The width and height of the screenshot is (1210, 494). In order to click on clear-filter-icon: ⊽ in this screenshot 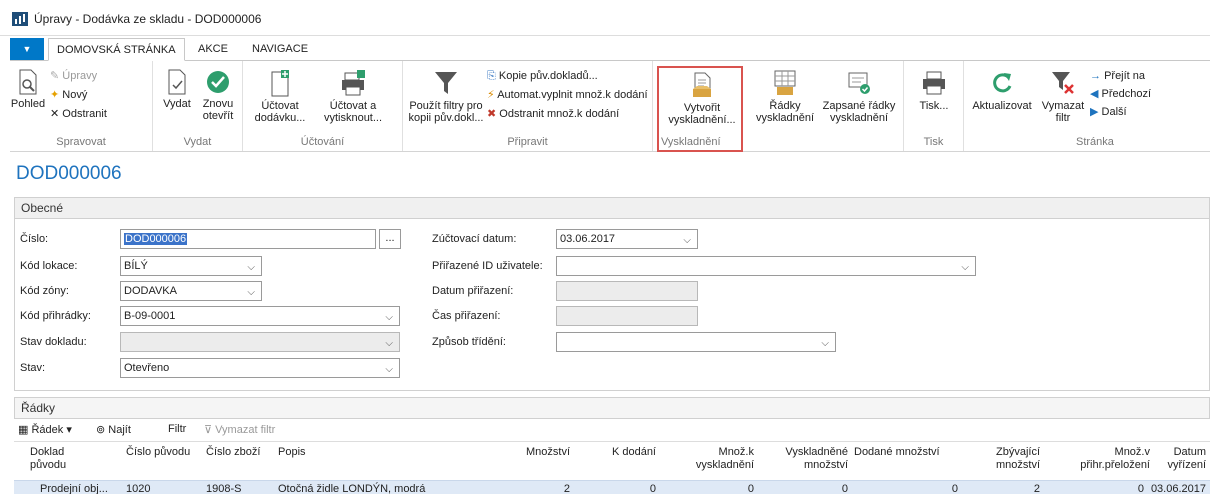, I will do `click(208, 430)`.